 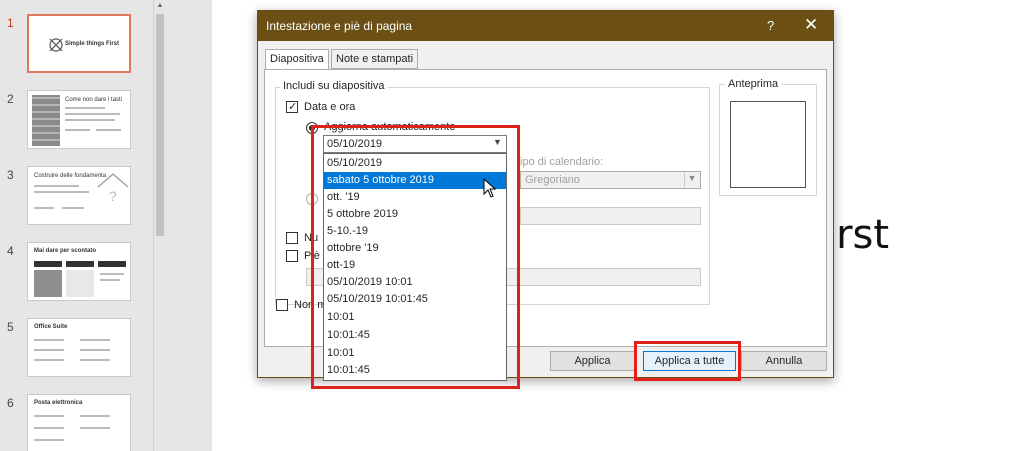 I want to click on slide-thumbnail-2: Come non dare i tasti, so click(x=79, y=119).